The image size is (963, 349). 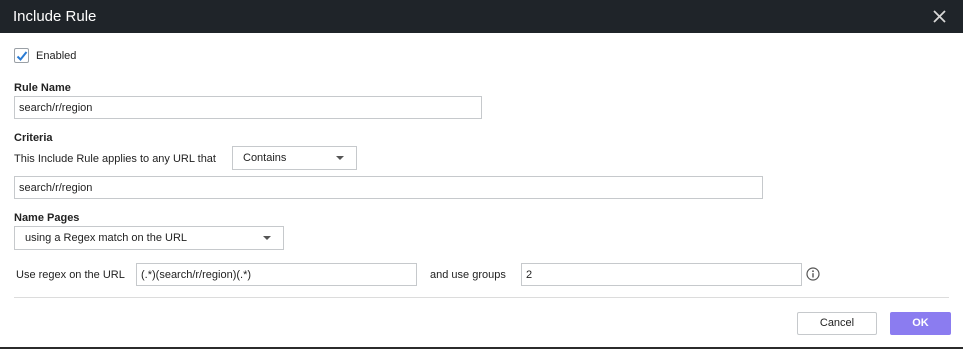 What do you see at coordinates (468, 275) in the screenshot?
I see `groups-label: and use groups` at bounding box center [468, 275].